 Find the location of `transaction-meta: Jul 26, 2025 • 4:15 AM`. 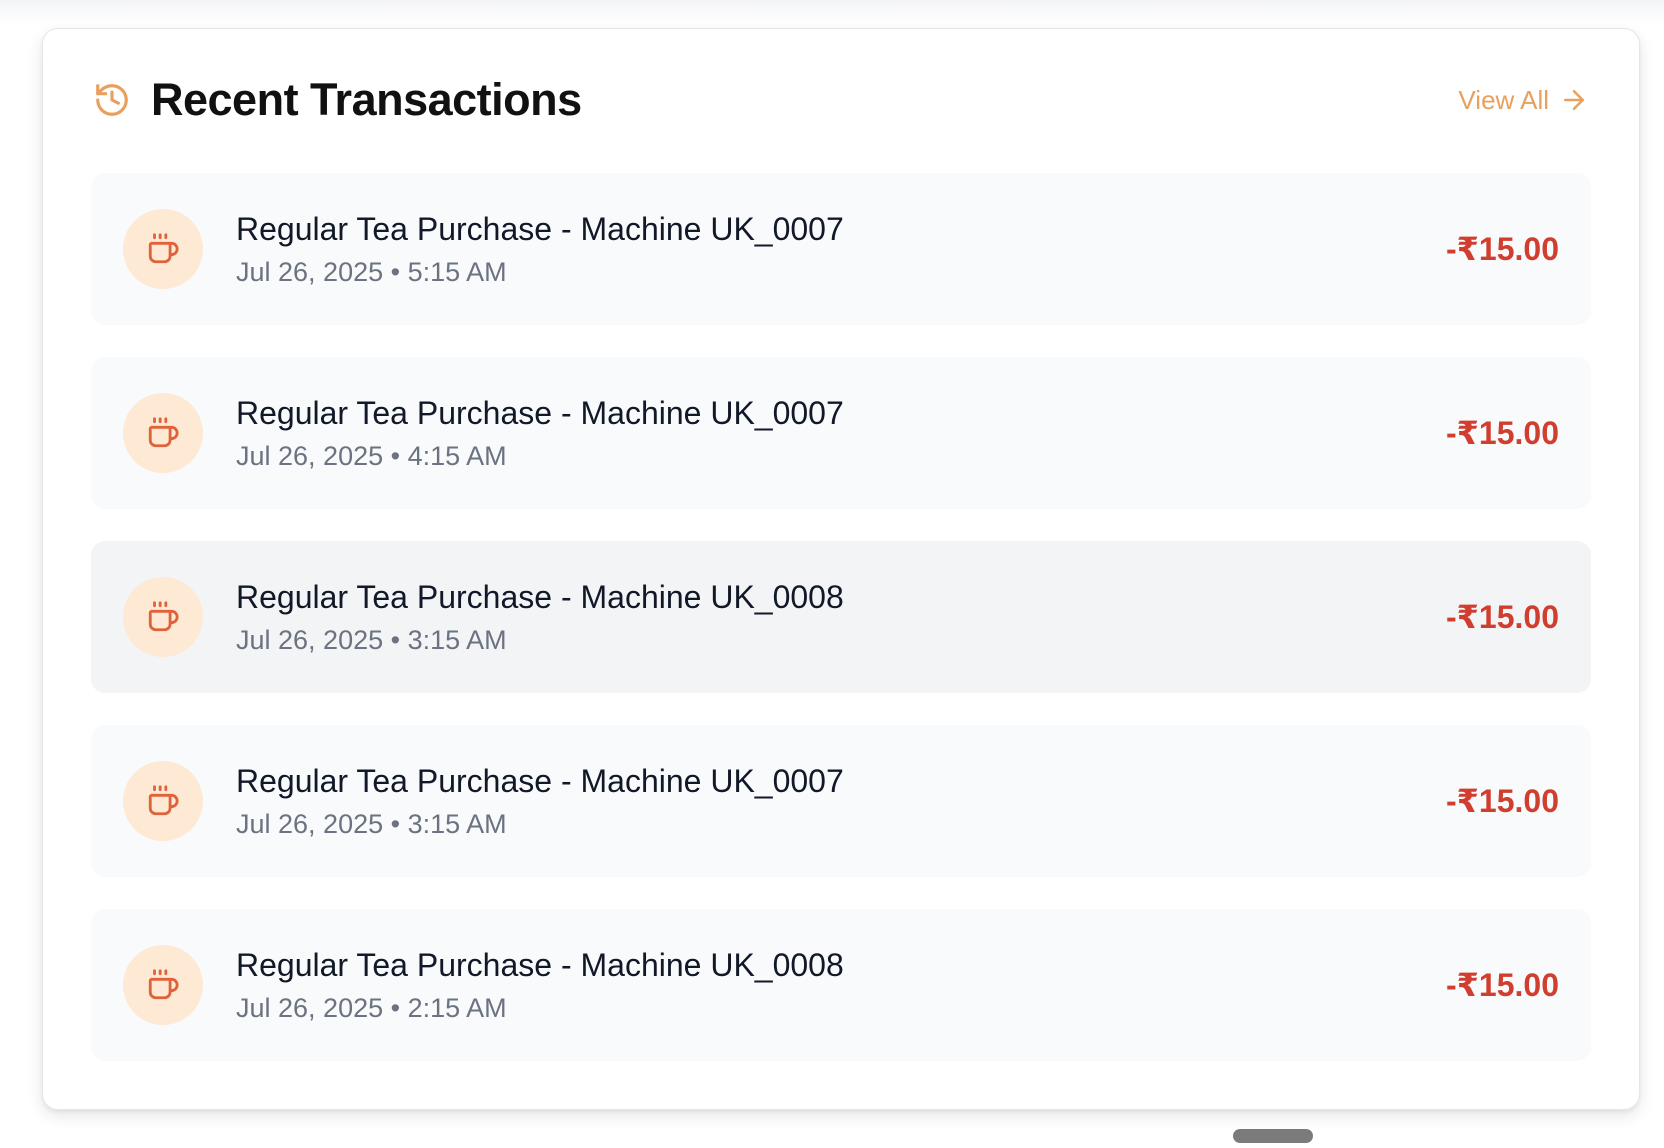

transaction-meta: Jul 26, 2025 • 4:15 AM is located at coordinates (371, 456).